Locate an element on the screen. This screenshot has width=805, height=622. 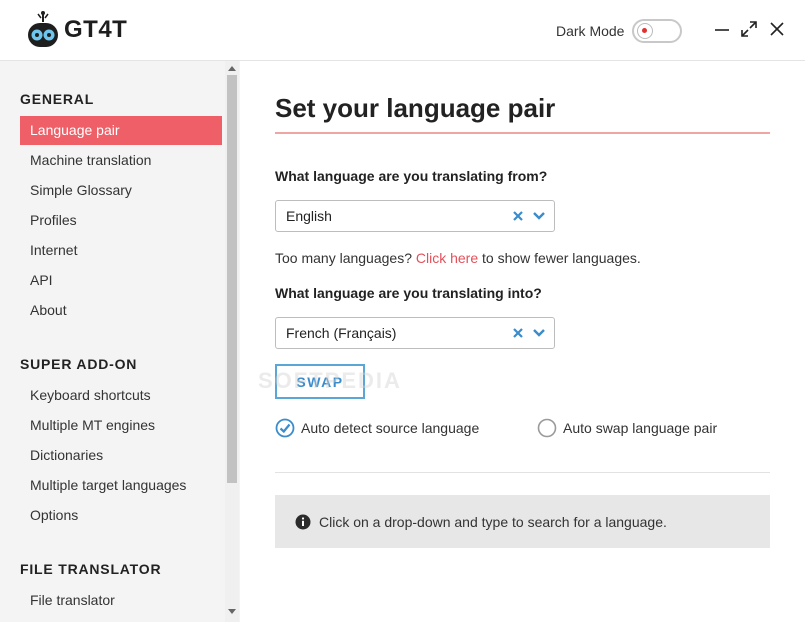
scroll-down-arrow-icon is located at coordinates (232, 611).